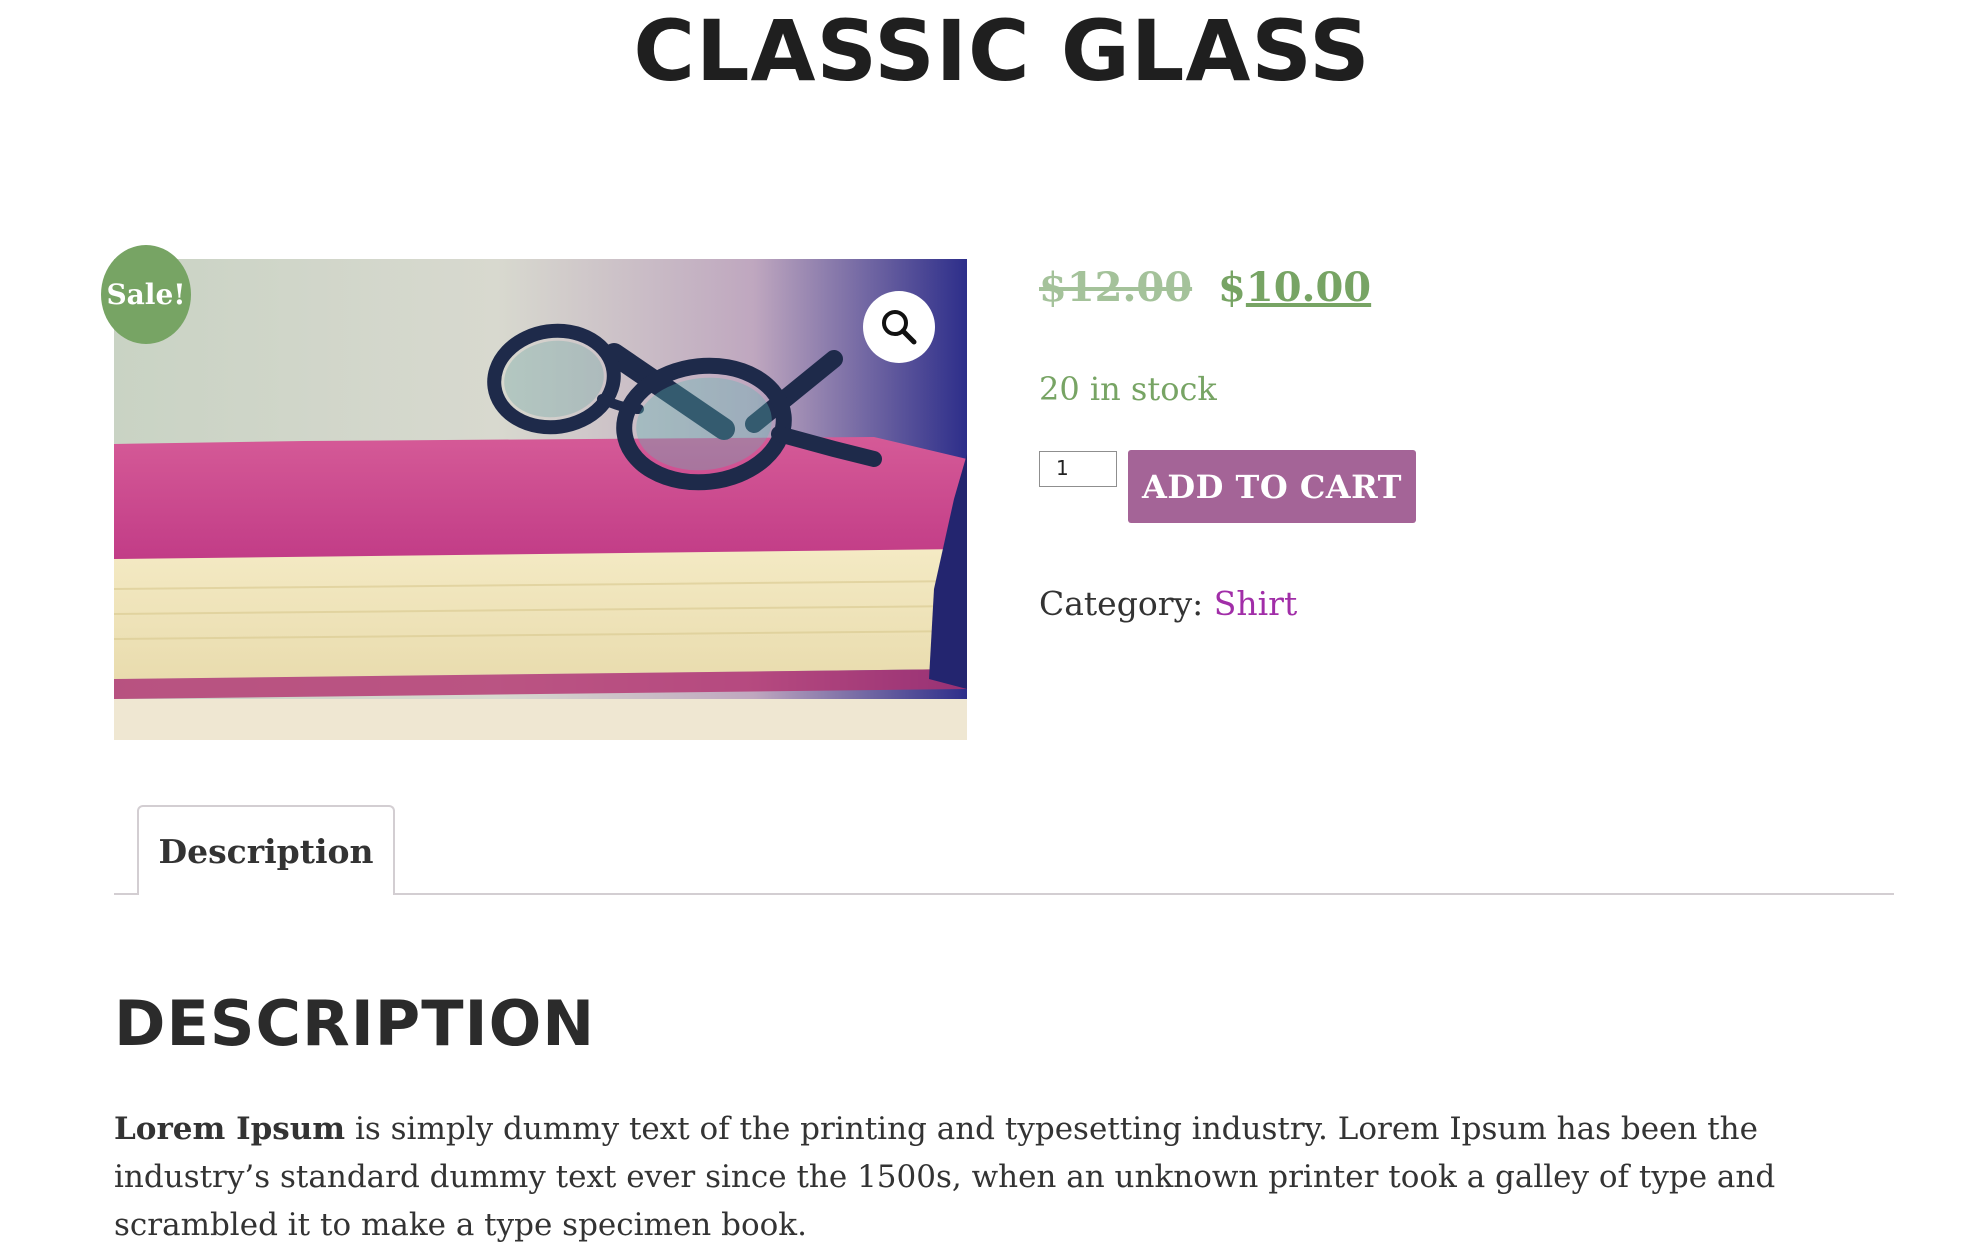 Image resolution: width=1964 pixels, height=1250 pixels. What do you see at coordinates (1121, 603) in the screenshot?
I see `category-label: Category:` at bounding box center [1121, 603].